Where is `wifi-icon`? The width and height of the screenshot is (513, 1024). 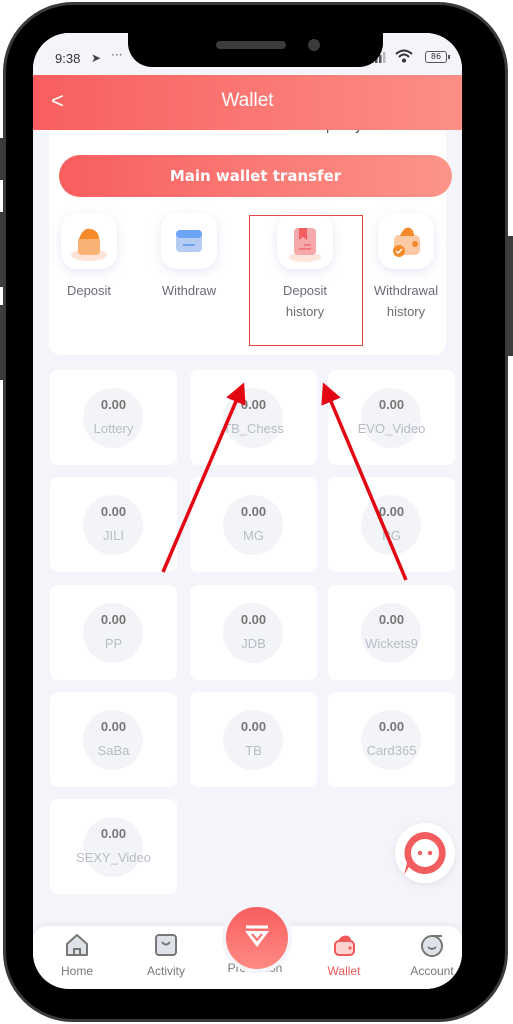 wifi-icon is located at coordinates (404, 56).